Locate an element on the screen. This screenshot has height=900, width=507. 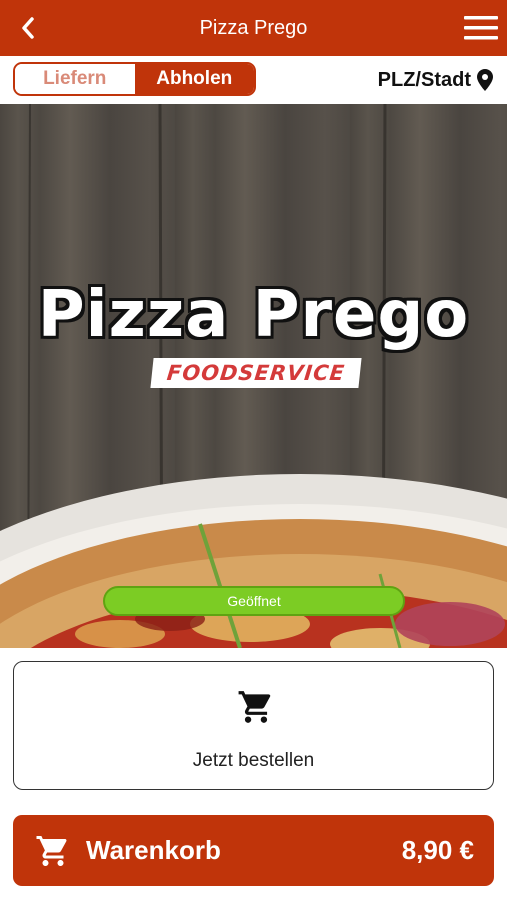
app-header: Pizza Prego is located at coordinates (253, 28).